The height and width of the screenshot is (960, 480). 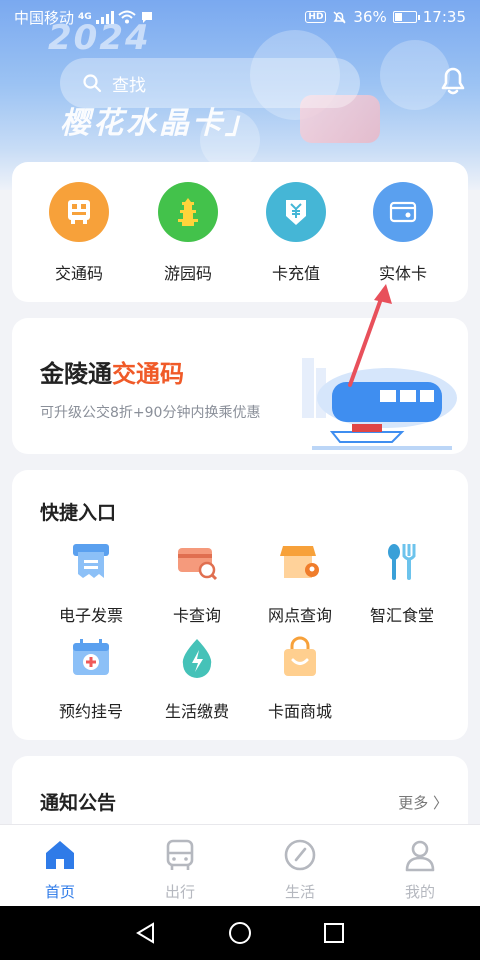 I want to click on pagoda-icon, so click(x=188, y=212).